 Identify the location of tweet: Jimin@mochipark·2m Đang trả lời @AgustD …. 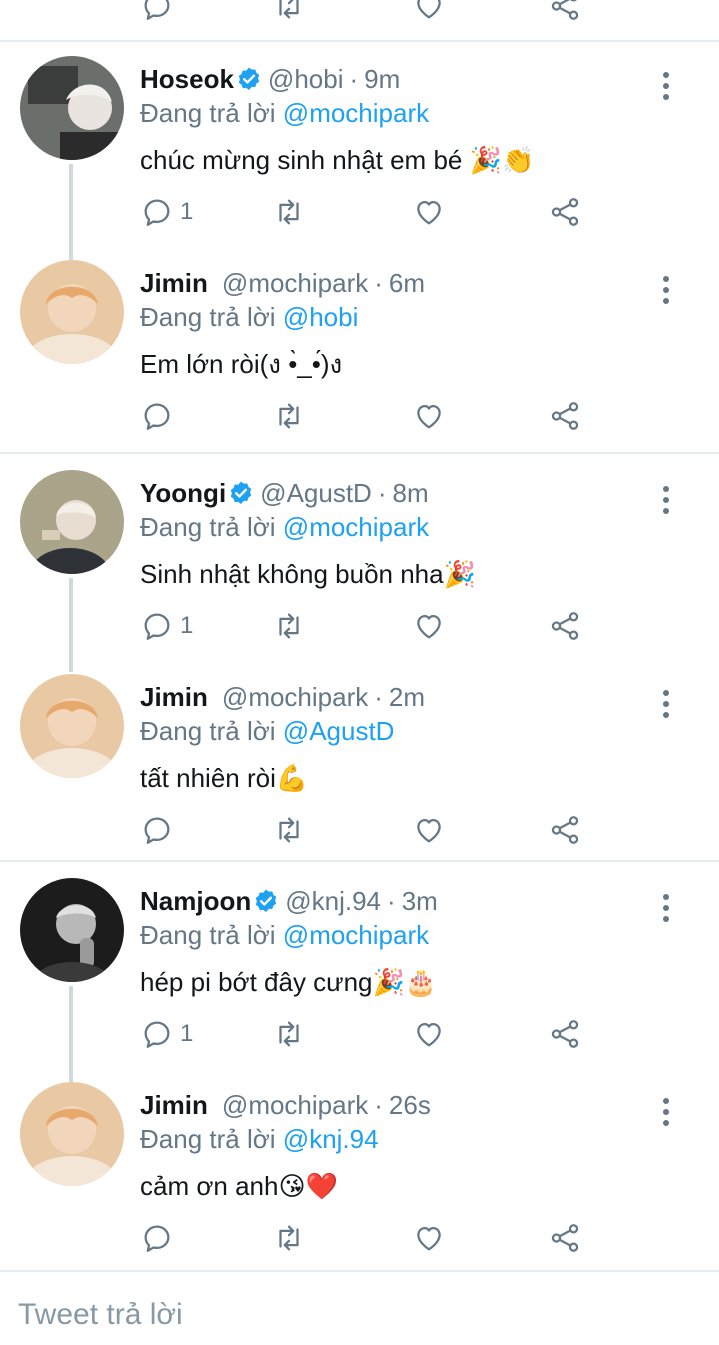
(359, 769).